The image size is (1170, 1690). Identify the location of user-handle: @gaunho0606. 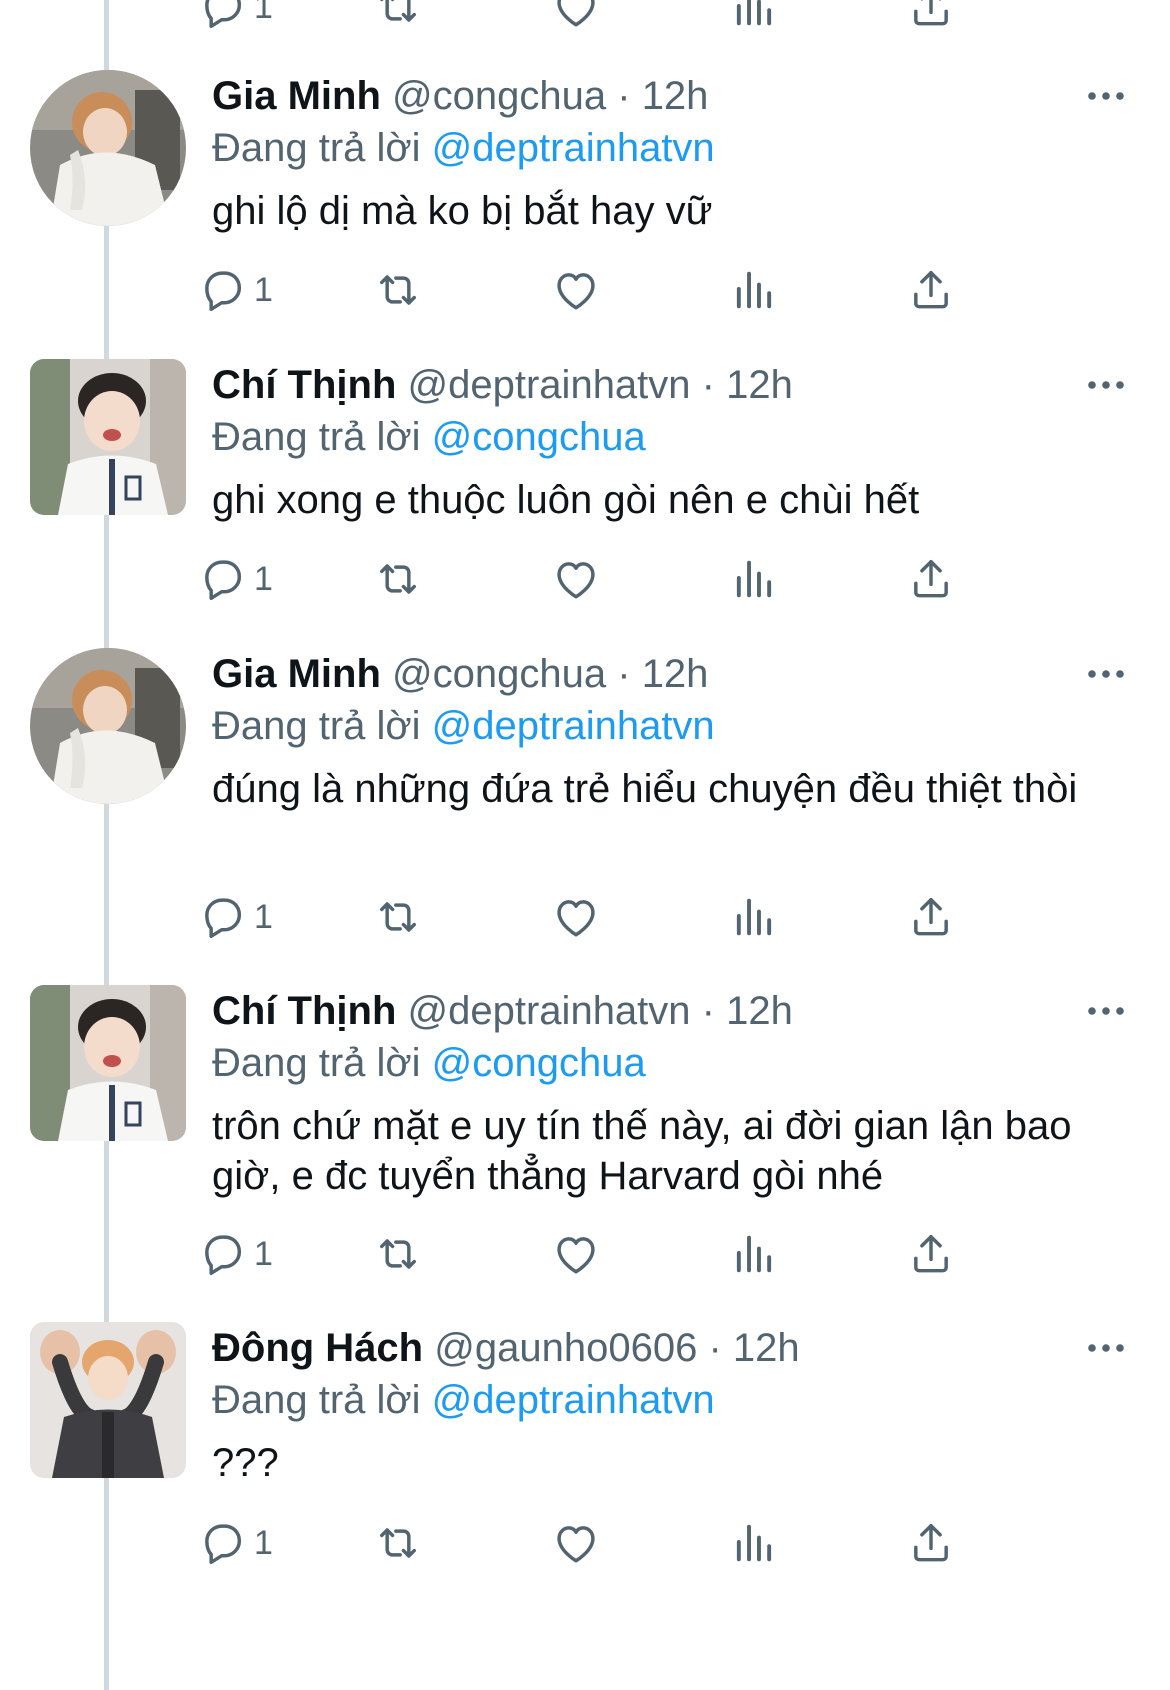
(565, 1348).